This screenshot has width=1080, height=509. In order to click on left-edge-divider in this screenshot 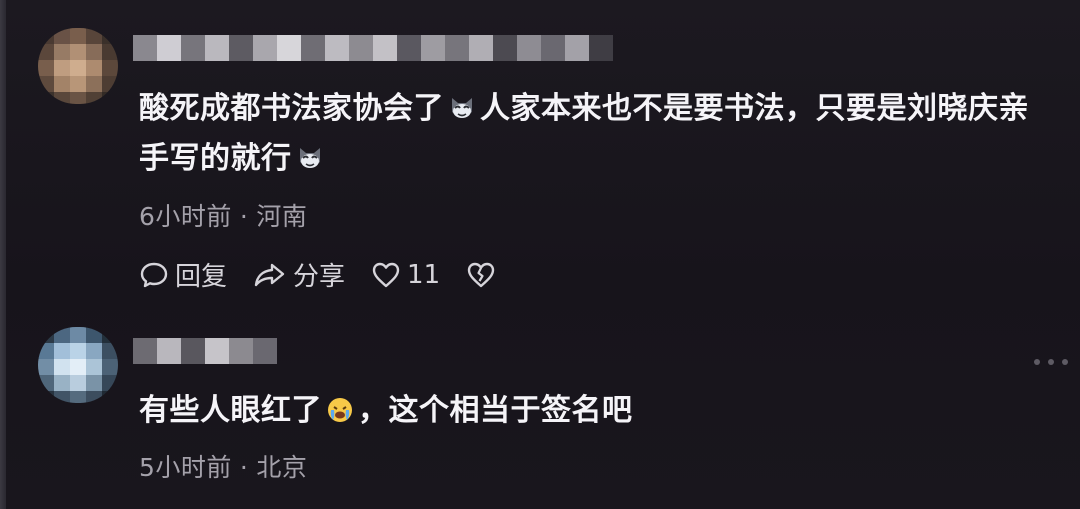, I will do `click(3, 254)`.